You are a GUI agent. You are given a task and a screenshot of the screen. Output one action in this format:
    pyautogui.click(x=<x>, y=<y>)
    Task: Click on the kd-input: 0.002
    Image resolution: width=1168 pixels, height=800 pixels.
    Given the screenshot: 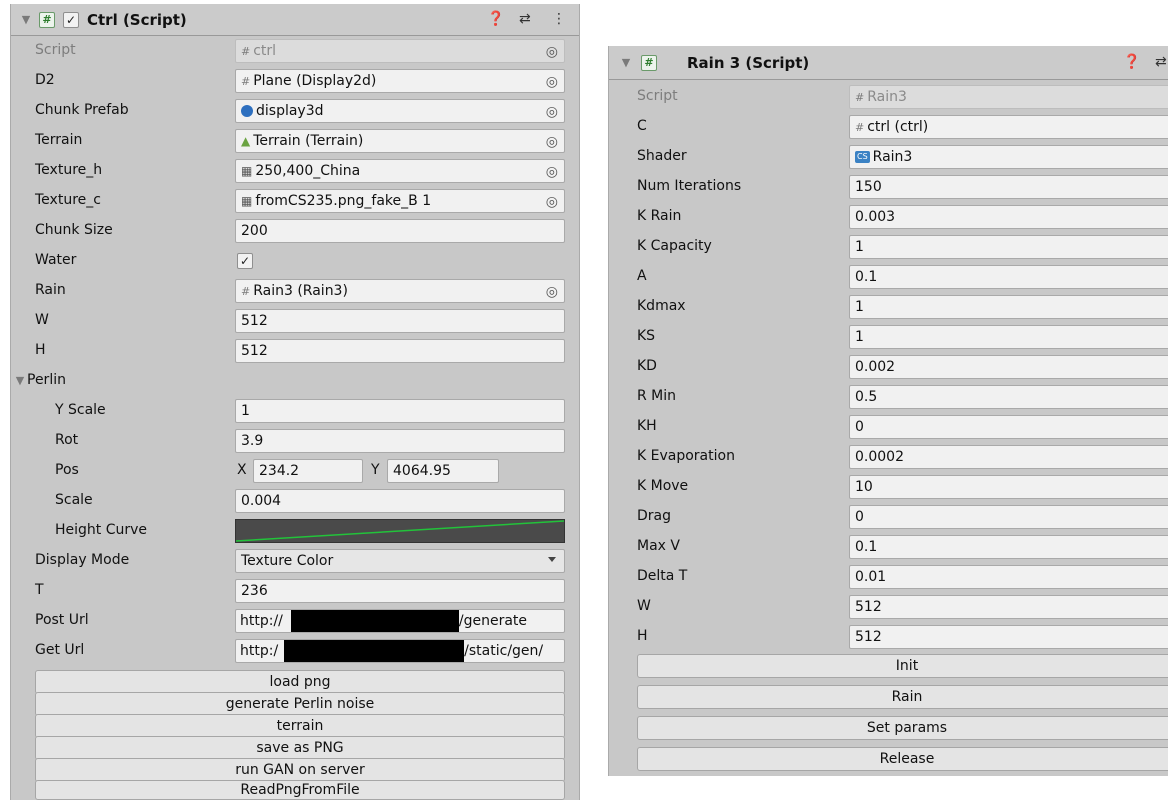 What is the action you would take?
    pyautogui.click(x=1008, y=367)
    